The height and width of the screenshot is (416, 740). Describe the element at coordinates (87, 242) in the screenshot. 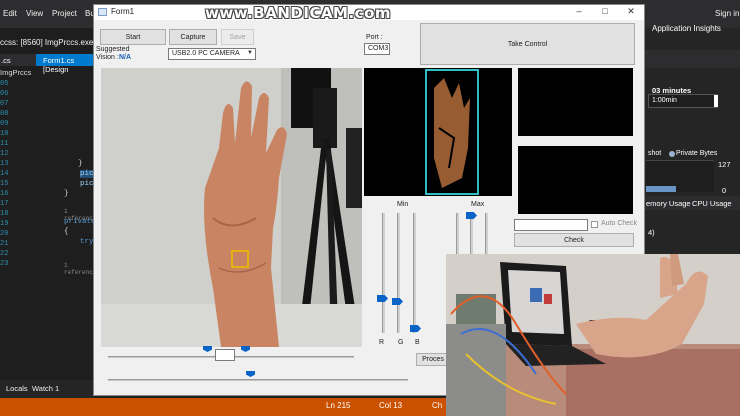

I see `code-token: try` at that location.